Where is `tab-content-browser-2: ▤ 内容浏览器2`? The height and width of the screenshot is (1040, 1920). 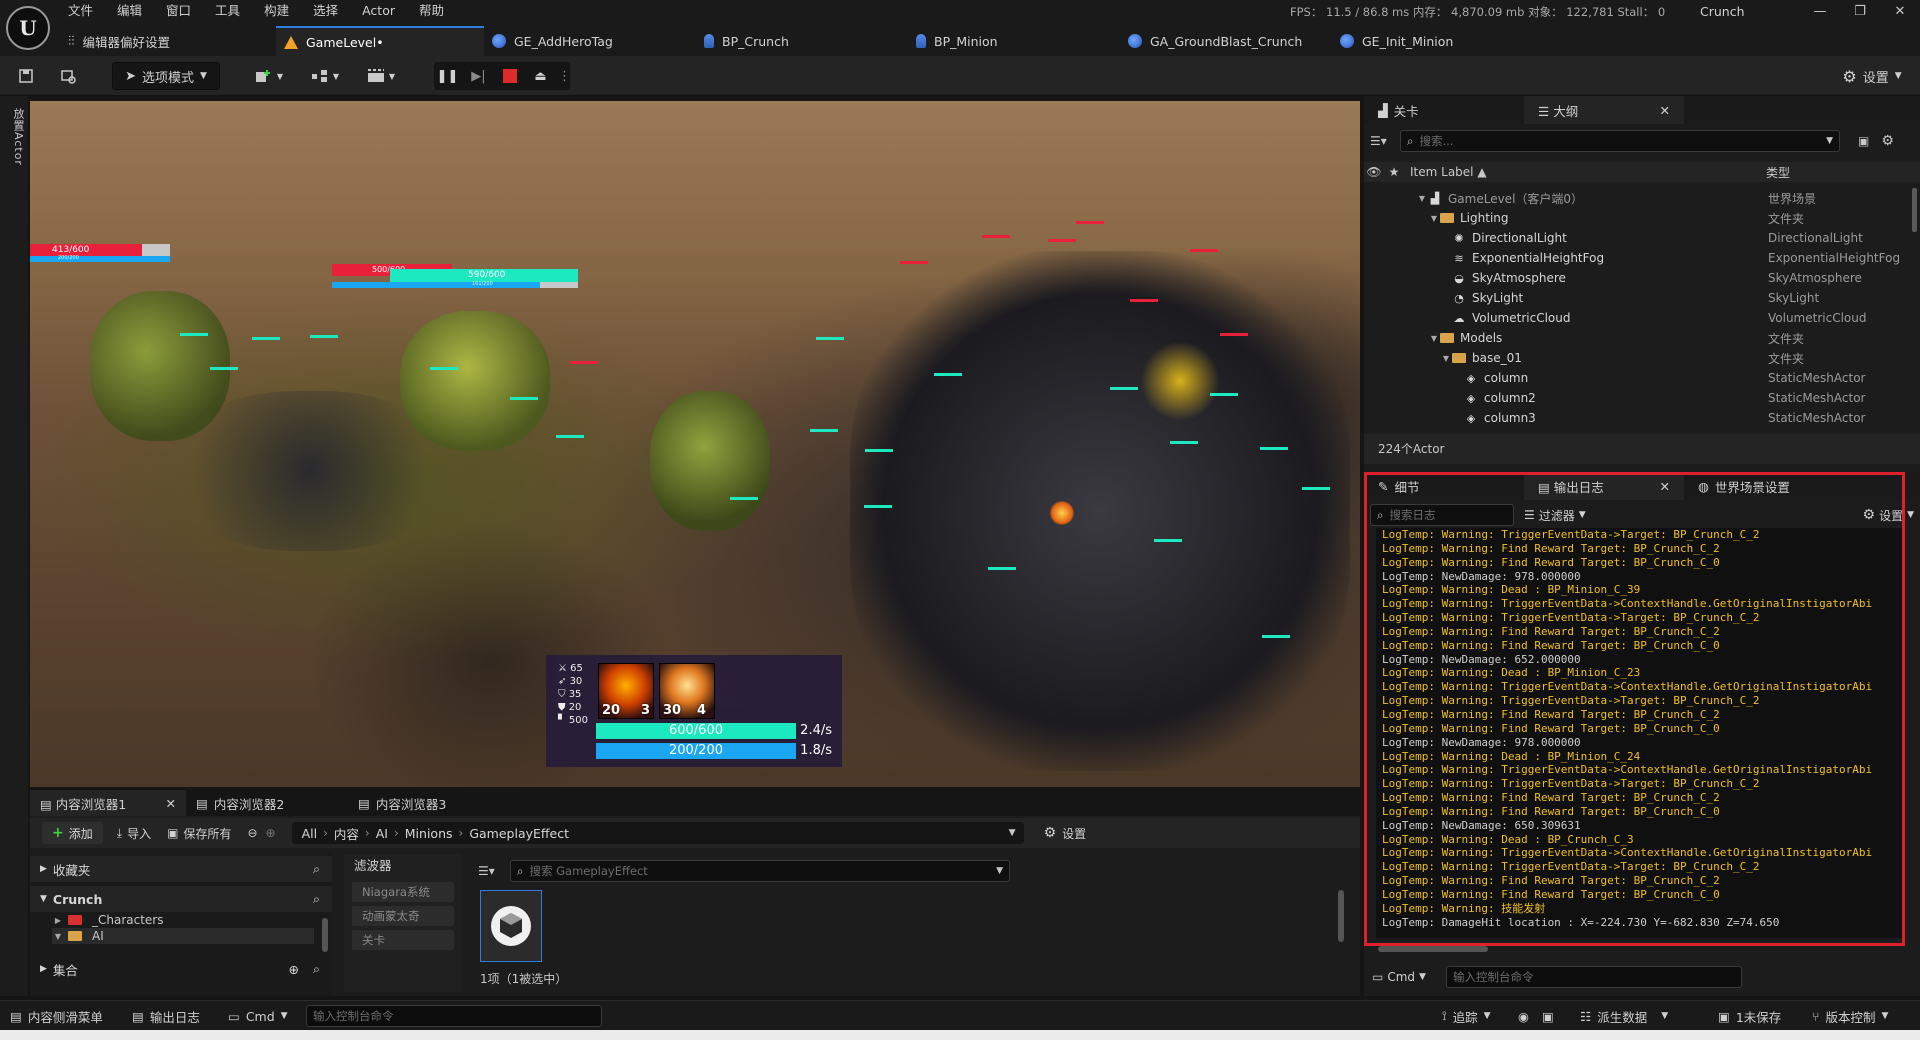
tab-content-browser-2: ▤ 内容浏览器2 is located at coordinates (267, 803).